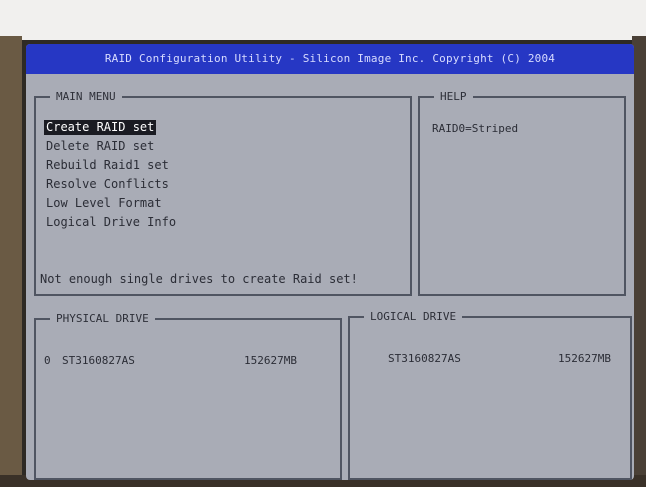 This screenshot has width=646, height=487. Describe the element at coordinates (104, 203) in the screenshot. I see `menu-item-low-level-format: Low Level Format` at that location.